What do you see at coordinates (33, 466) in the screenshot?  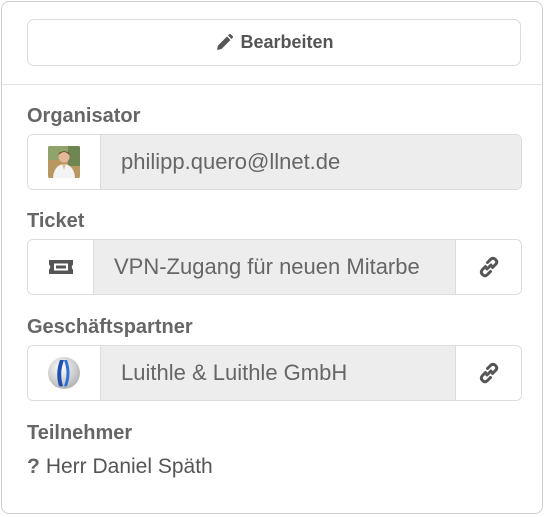 I see `question-mark-icon: ?` at bounding box center [33, 466].